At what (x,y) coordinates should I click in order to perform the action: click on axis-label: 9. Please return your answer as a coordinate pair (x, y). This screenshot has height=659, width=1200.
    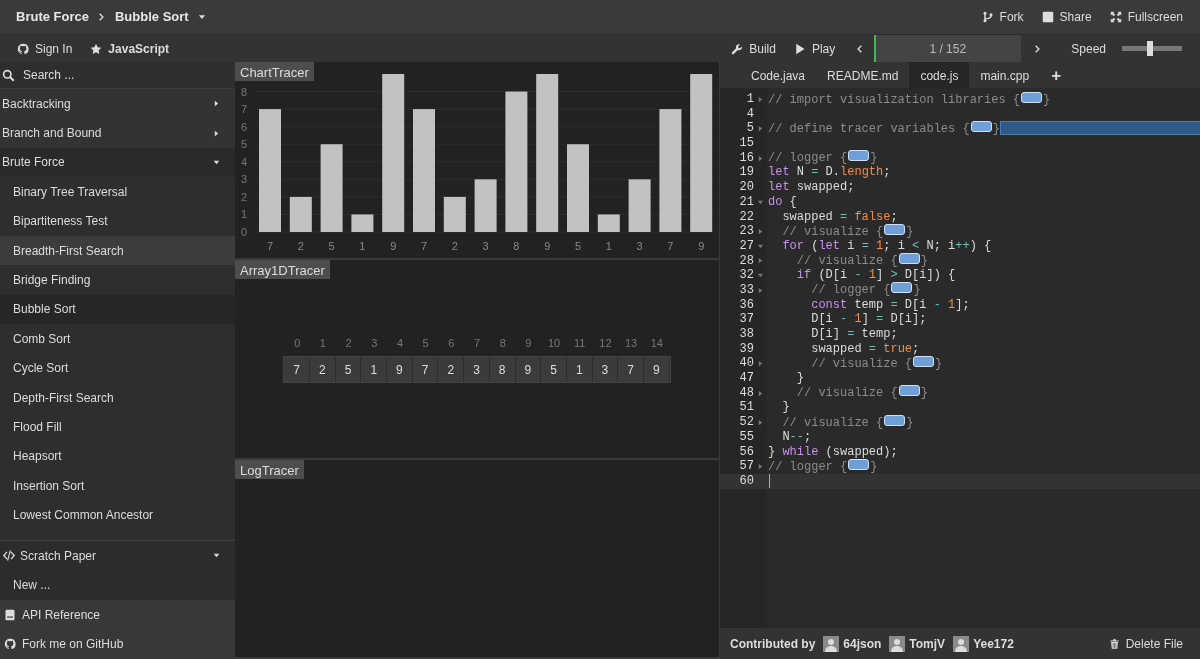
    Looking at the image, I should click on (547, 246).